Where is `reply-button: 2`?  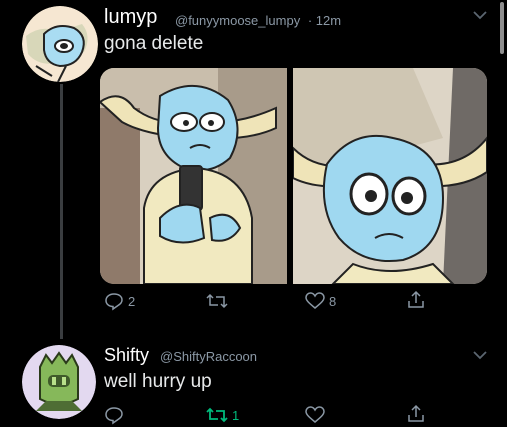
reply-button: 2 is located at coordinates (119, 301).